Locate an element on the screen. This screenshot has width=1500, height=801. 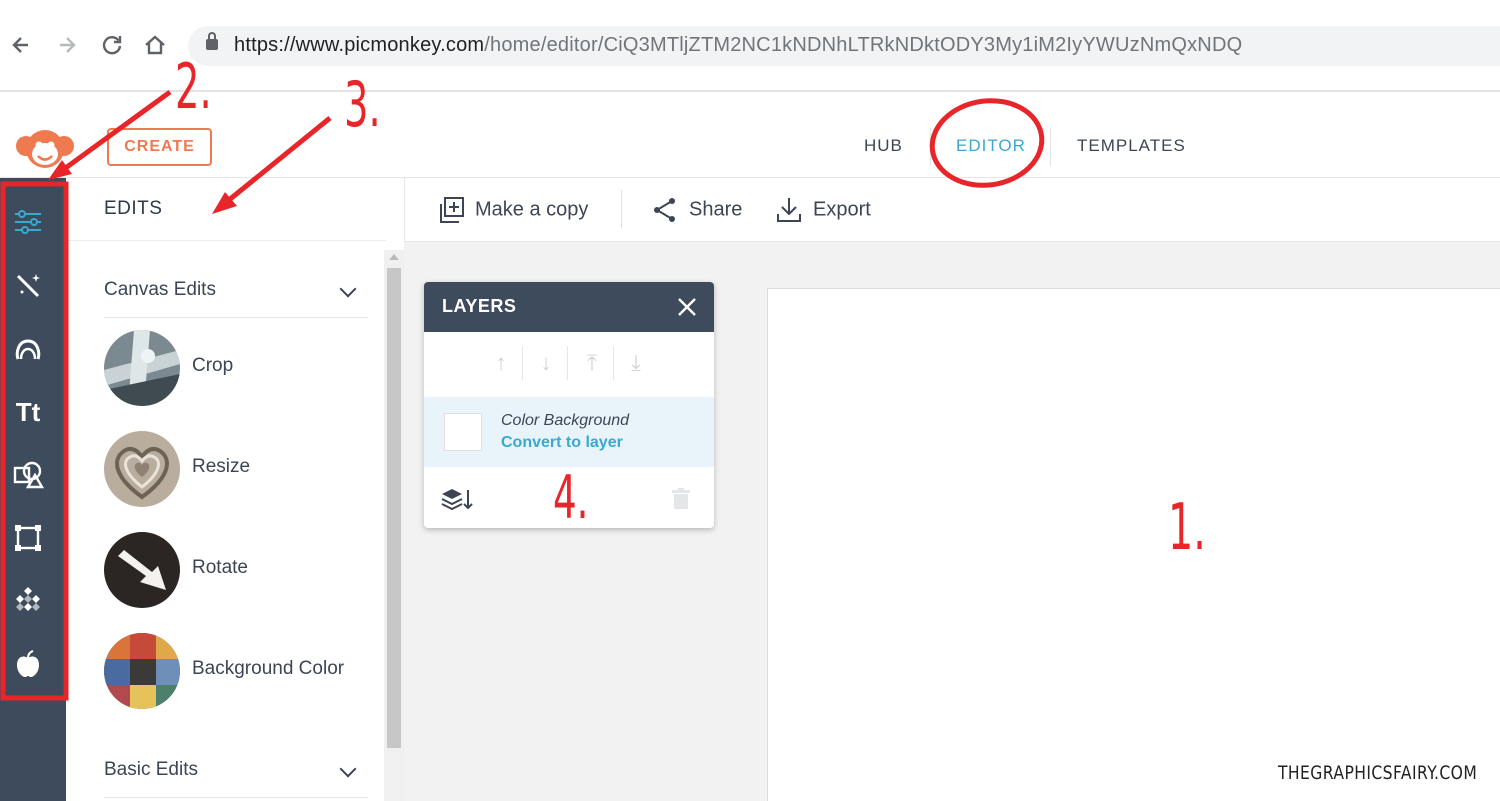
touch-up-icon is located at coordinates (28, 349).